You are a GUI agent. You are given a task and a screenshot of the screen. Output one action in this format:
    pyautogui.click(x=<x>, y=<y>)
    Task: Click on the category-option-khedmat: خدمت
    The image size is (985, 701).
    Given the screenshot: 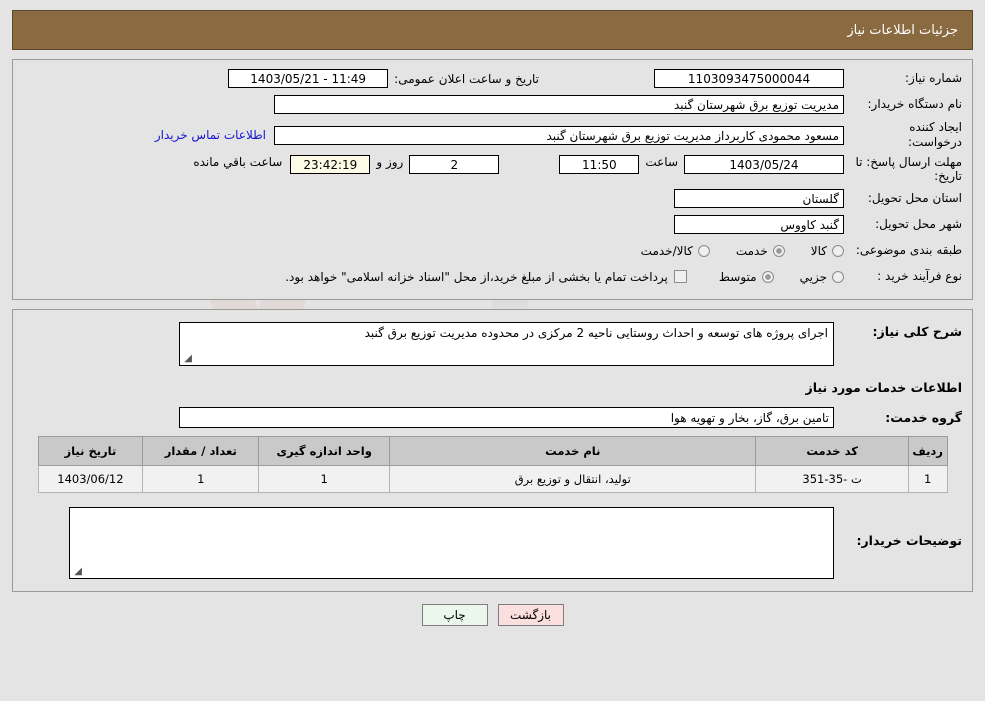 What is the action you would take?
    pyautogui.click(x=760, y=251)
    